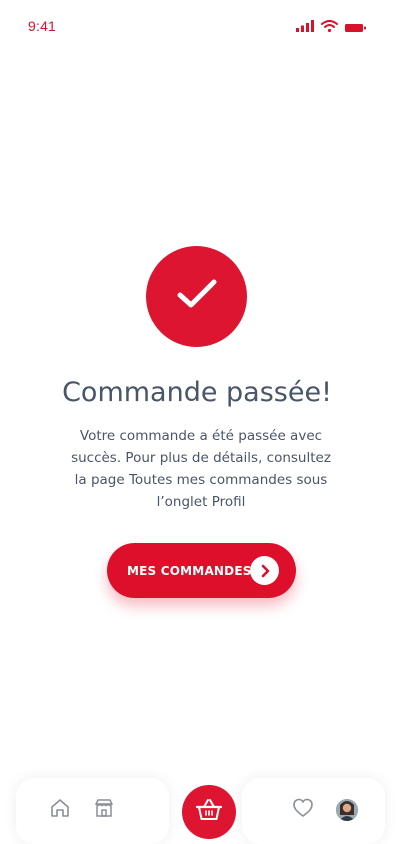 This screenshot has width=400, height=844. Describe the element at coordinates (42, 26) in the screenshot. I see `status-time: 9:41` at that location.